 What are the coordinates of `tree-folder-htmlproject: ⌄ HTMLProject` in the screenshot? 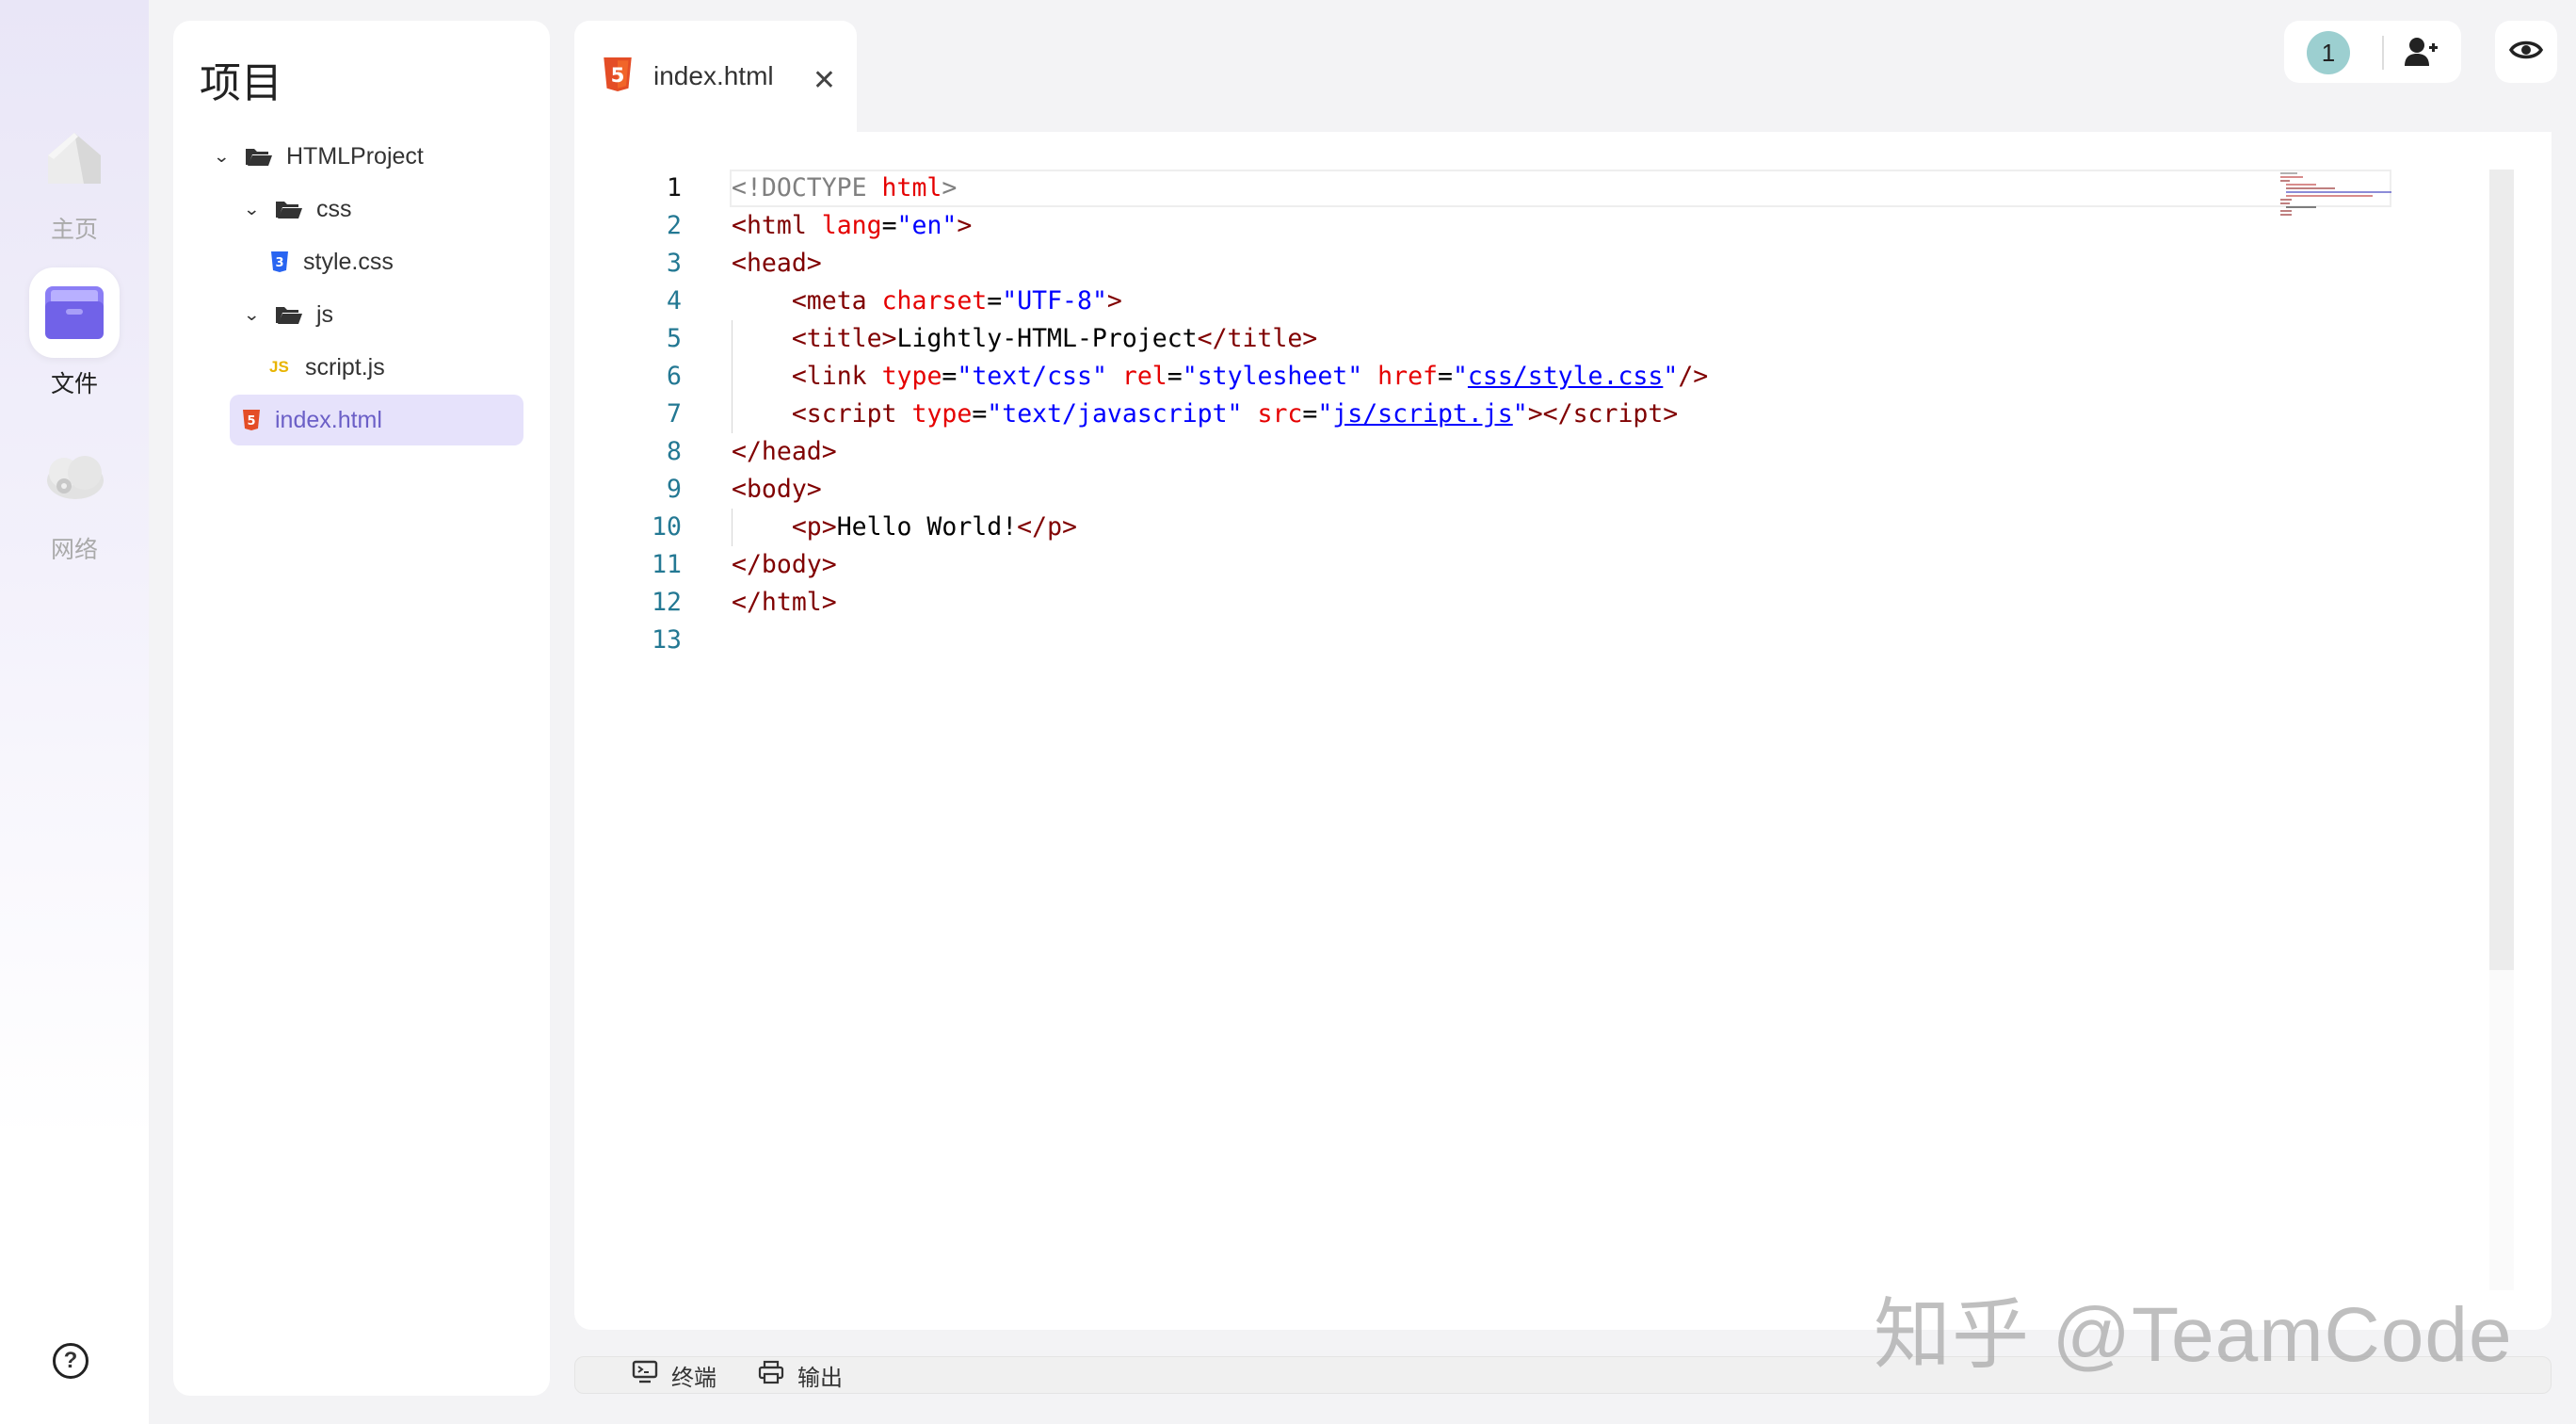 It's located at (318, 156).